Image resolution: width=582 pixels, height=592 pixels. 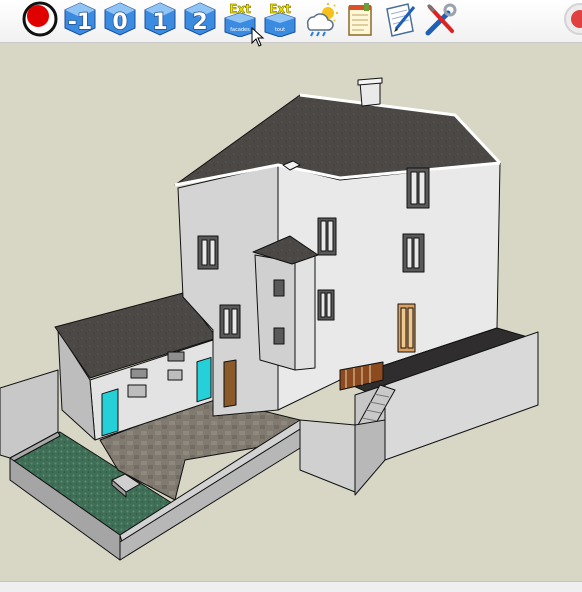 I want to click on ext-sublabel: facades, so click(x=240, y=30).